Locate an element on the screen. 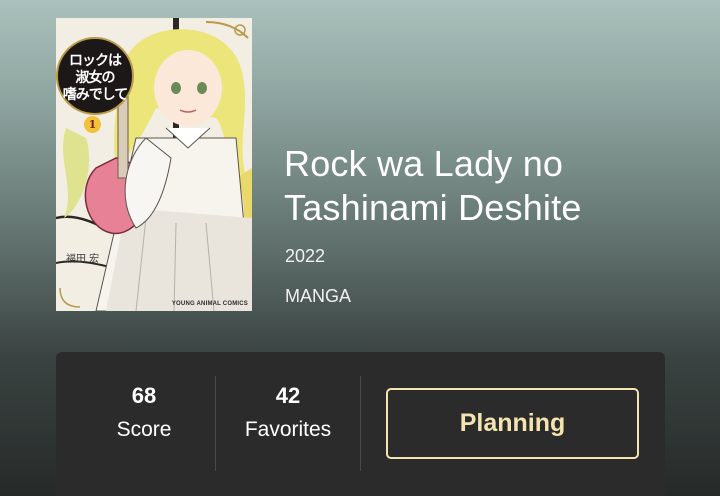 The image size is (720, 496). favorites-stat: 42 Favorites is located at coordinates (288, 410).